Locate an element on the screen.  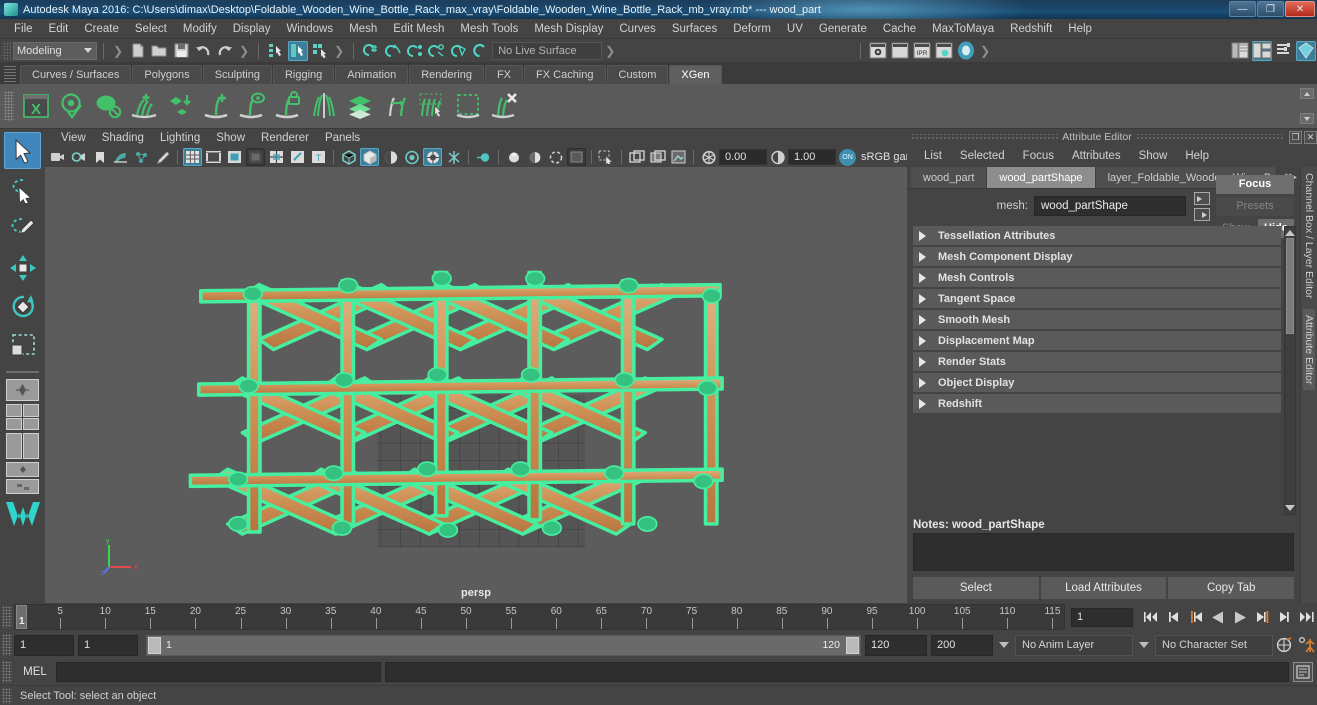
grease-pencil-icon is located at coordinates (162, 157).